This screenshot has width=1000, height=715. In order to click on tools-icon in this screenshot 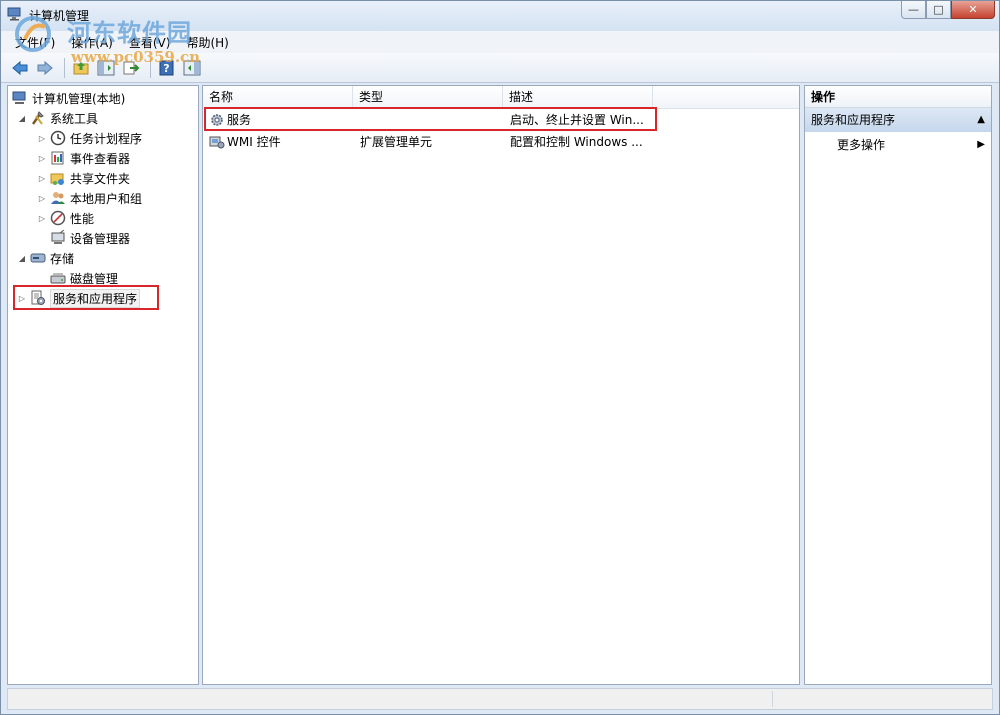, I will do `click(38, 118)`.